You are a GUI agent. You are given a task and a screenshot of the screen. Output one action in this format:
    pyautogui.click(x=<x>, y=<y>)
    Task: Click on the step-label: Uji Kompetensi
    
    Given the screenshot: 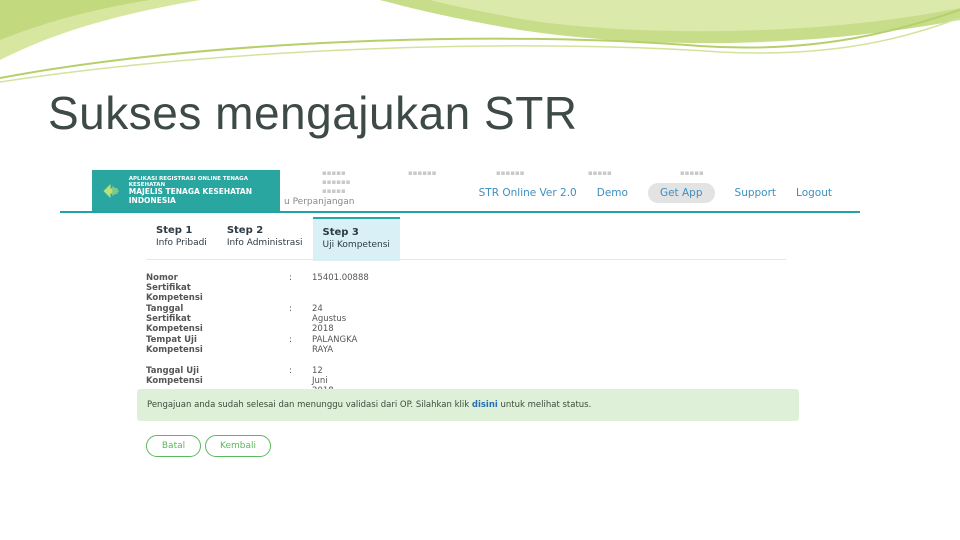 What is the action you would take?
    pyautogui.click(x=356, y=245)
    